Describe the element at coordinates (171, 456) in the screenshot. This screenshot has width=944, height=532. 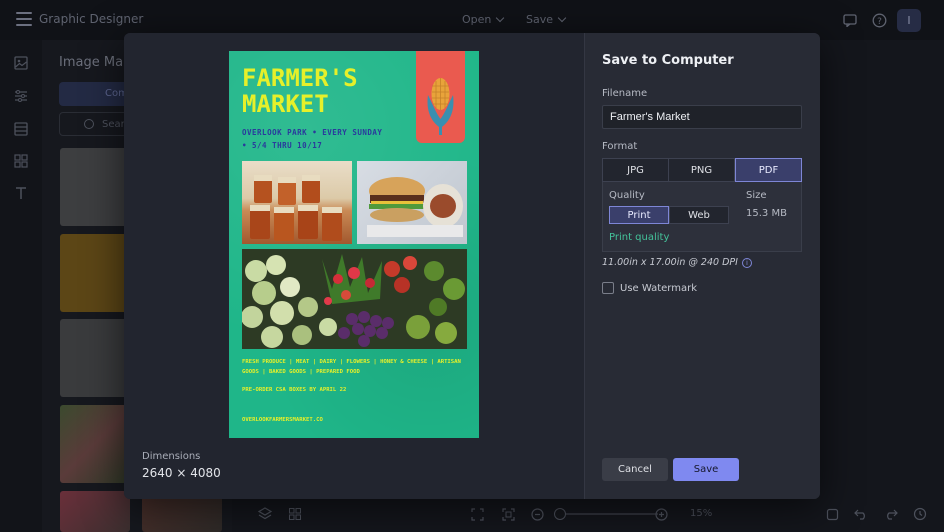
I see `dimensions-label: Dimensions` at that location.